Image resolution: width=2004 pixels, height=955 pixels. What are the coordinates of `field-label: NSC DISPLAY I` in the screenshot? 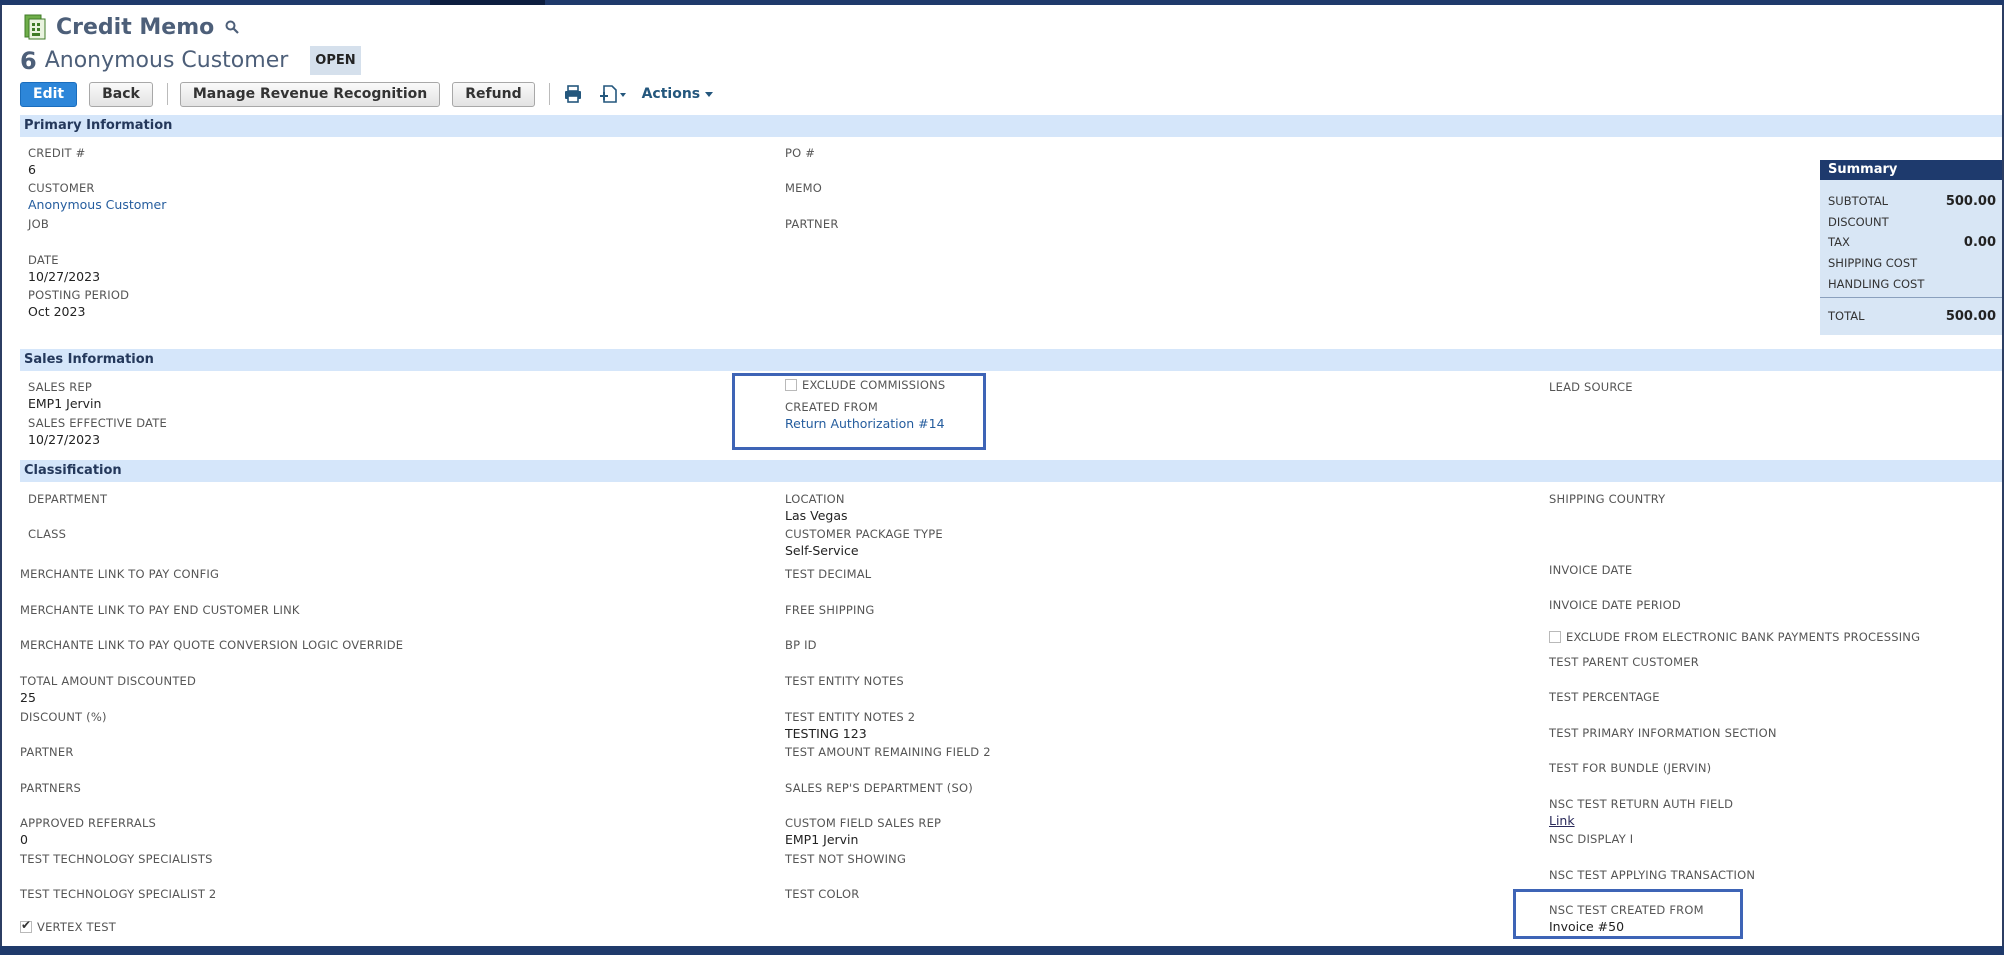 It's located at (1591, 839).